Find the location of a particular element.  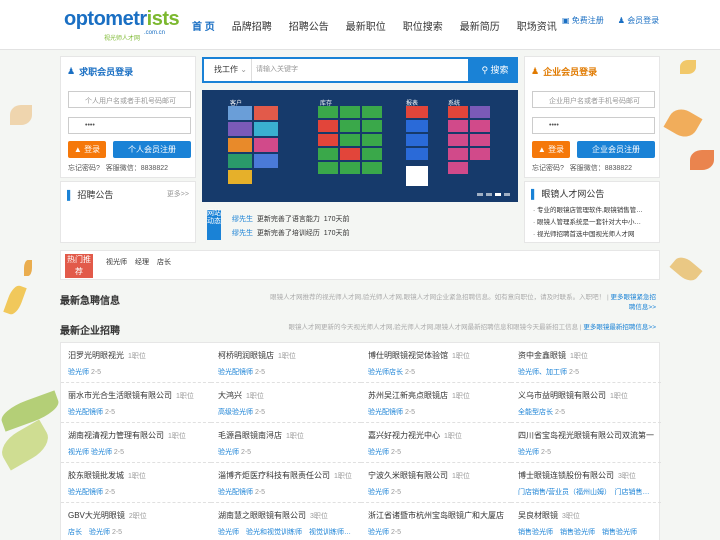

carousel-dots is located at coordinates (493, 194).